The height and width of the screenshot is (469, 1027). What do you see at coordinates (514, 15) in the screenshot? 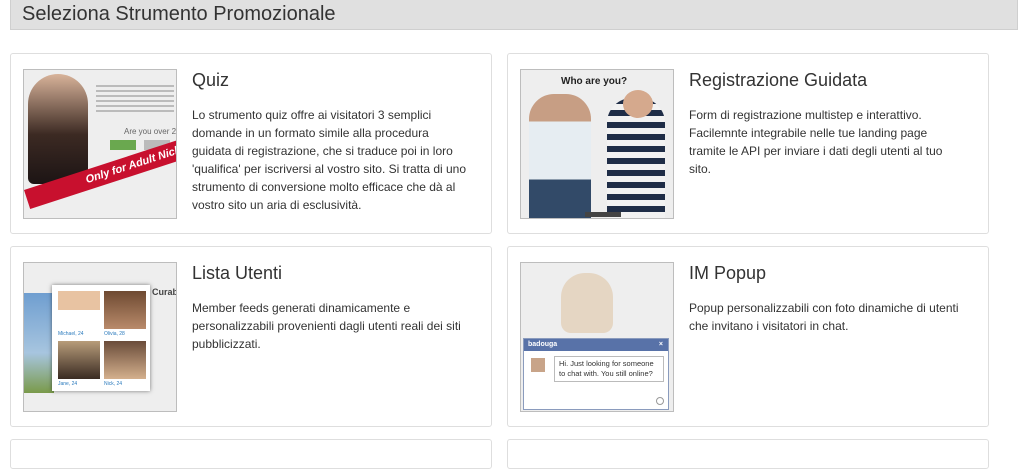
I see `page-header: Seleziona Strumento Promozionale` at bounding box center [514, 15].